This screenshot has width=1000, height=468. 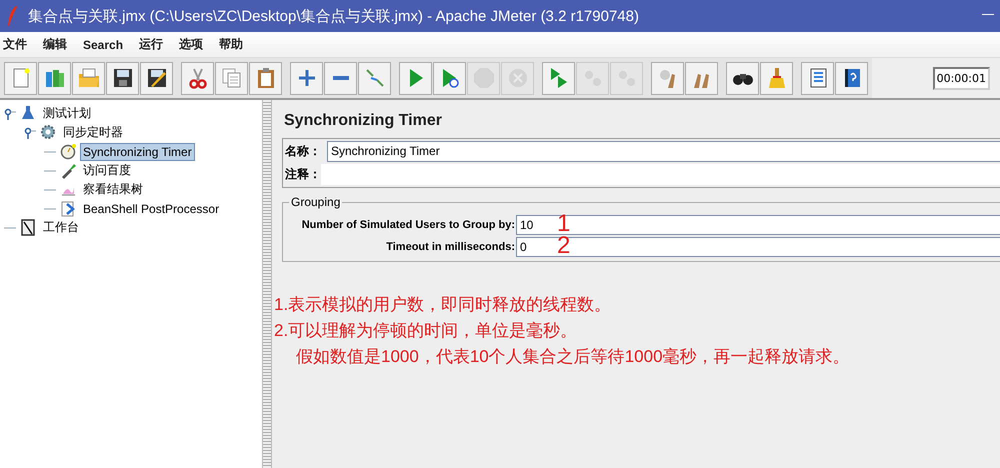 I want to click on remote-play-button, so click(x=558, y=78).